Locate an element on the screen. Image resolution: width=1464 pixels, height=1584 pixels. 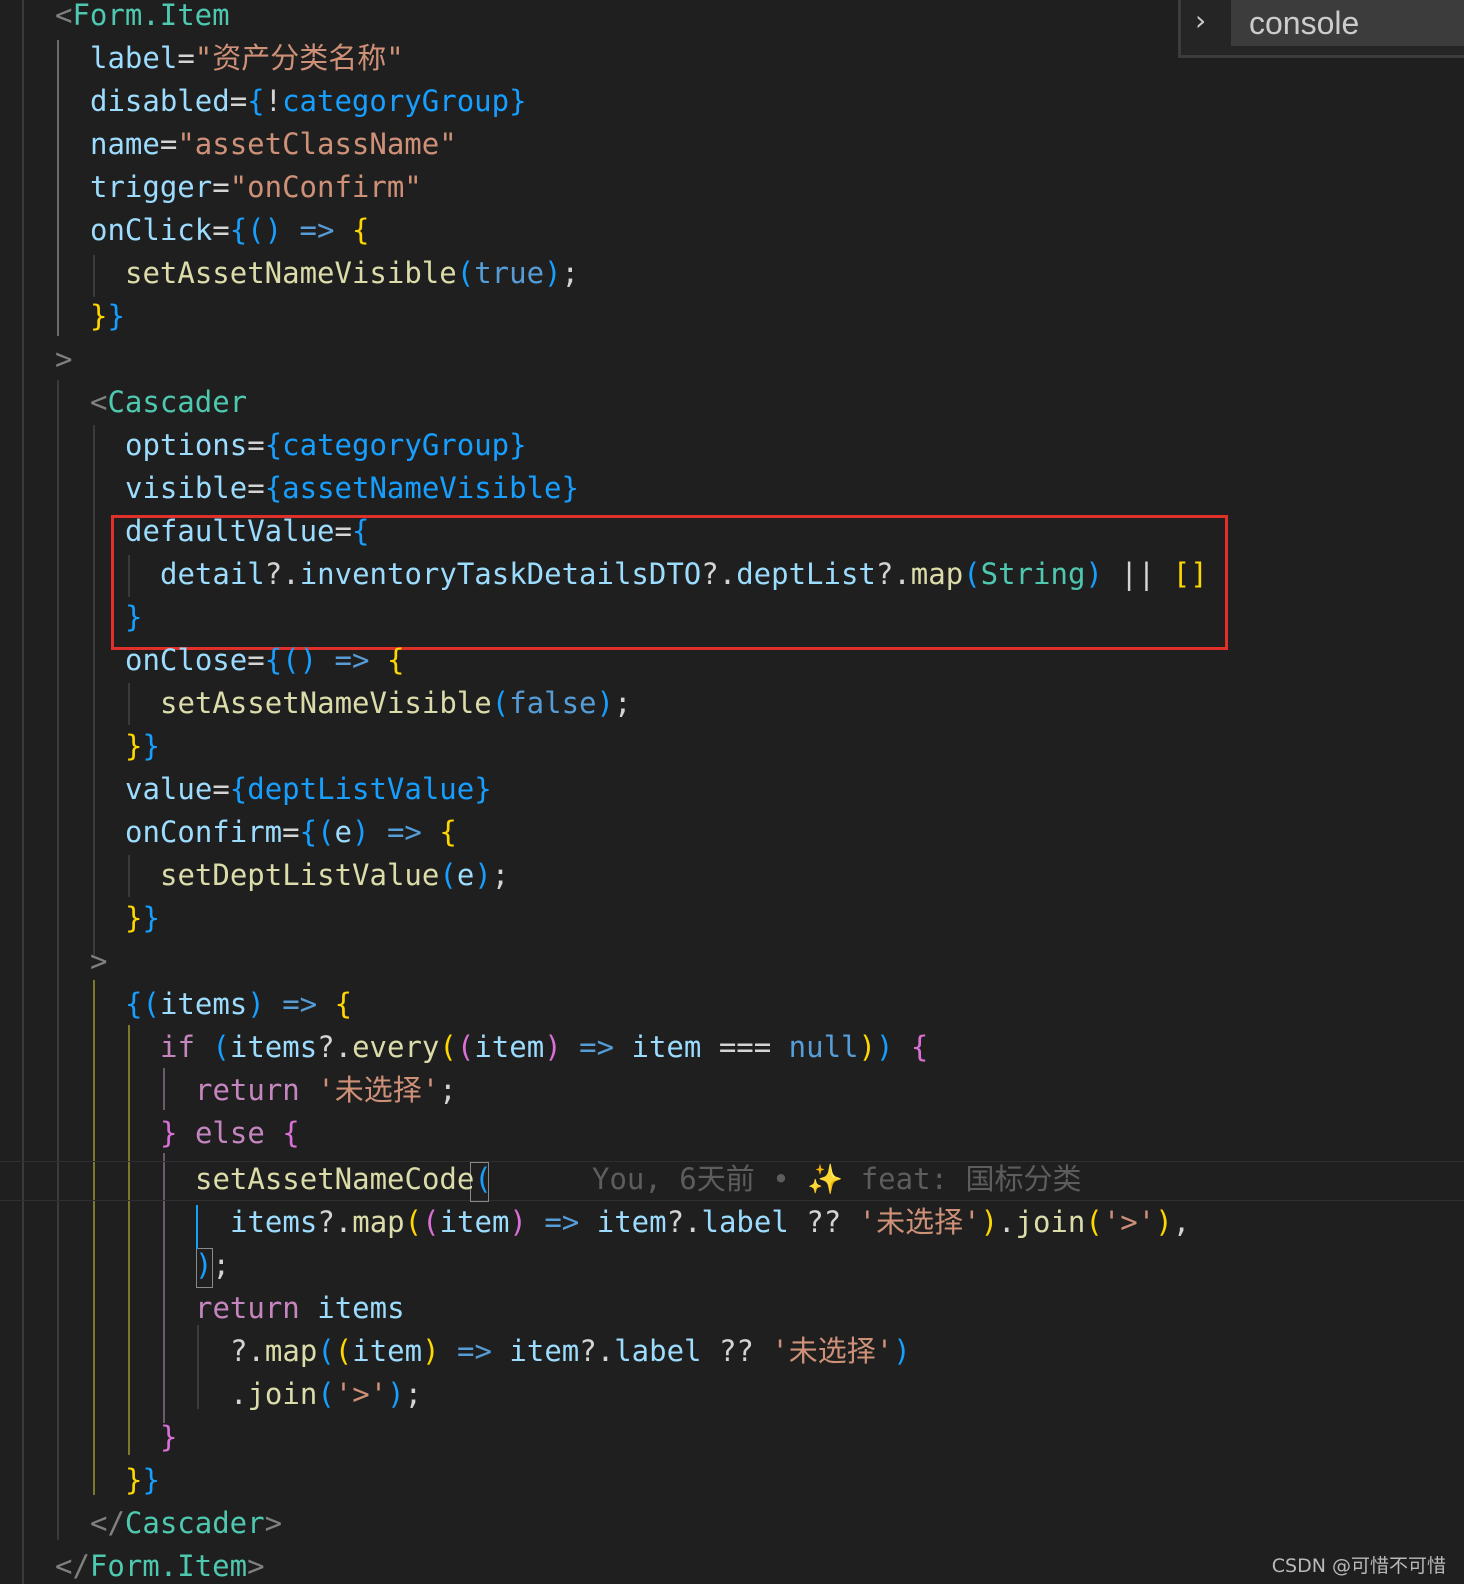
function-call: setAssetNameCode is located at coordinates (335, 1179).